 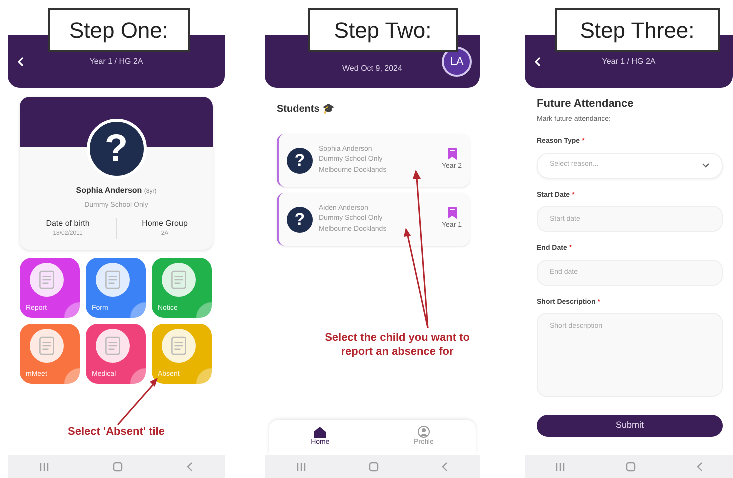 What do you see at coordinates (457, 62) in the screenshot?
I see `avatar-initials: LA` at bounding box center [457, 62].